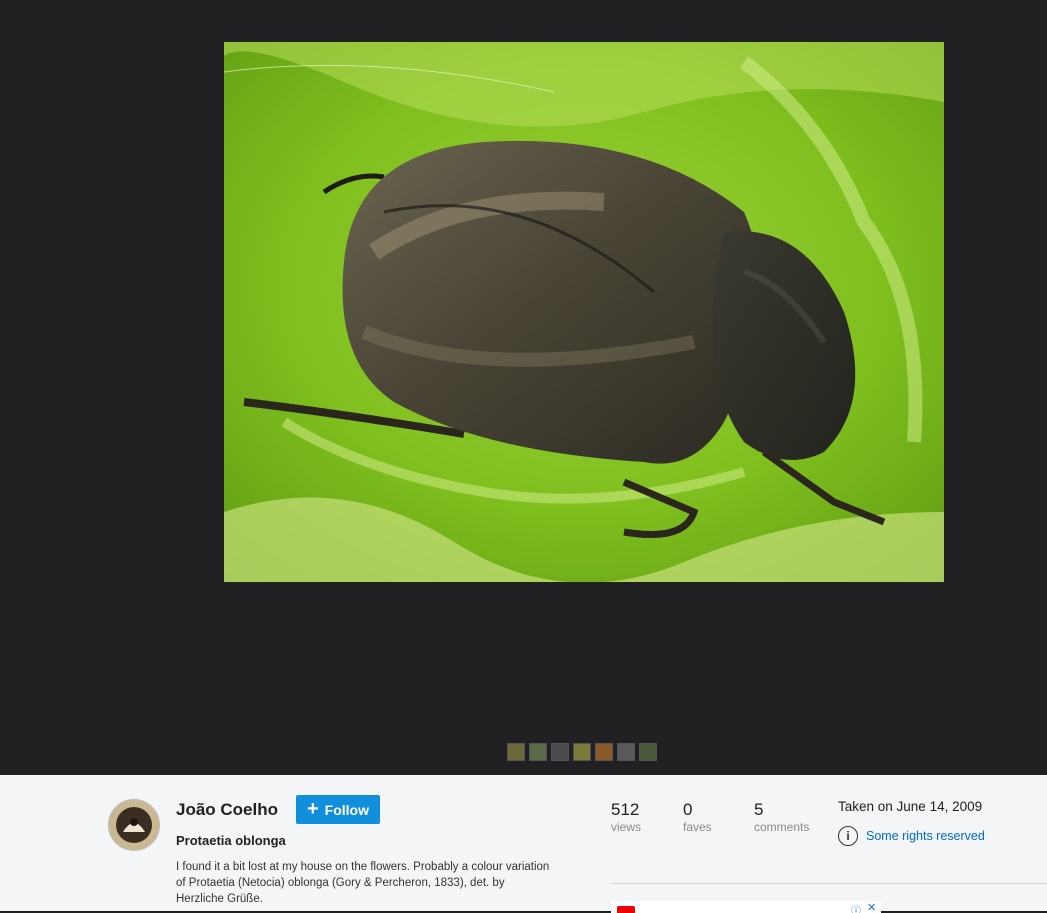 This screenshot has width=1047, height=913. I want to click on plus-icon: +, so click(312, 808).